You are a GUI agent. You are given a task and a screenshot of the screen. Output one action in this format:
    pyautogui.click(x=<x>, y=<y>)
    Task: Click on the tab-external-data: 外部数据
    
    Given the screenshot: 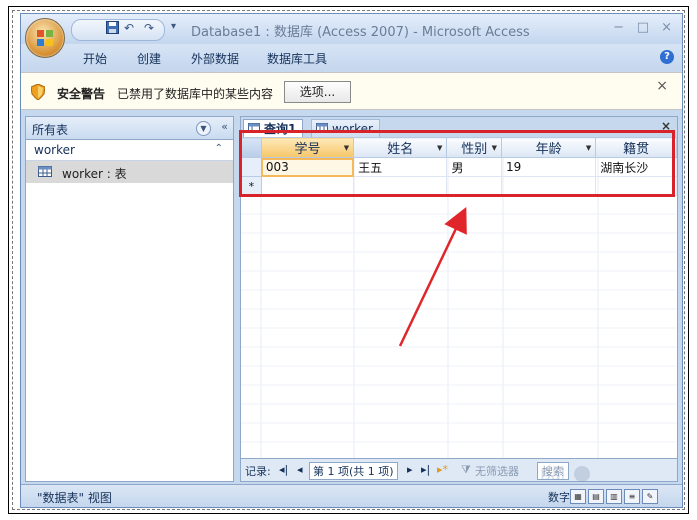 What is the action you would take?
    pyautogui.click(x=215, y=58)
    